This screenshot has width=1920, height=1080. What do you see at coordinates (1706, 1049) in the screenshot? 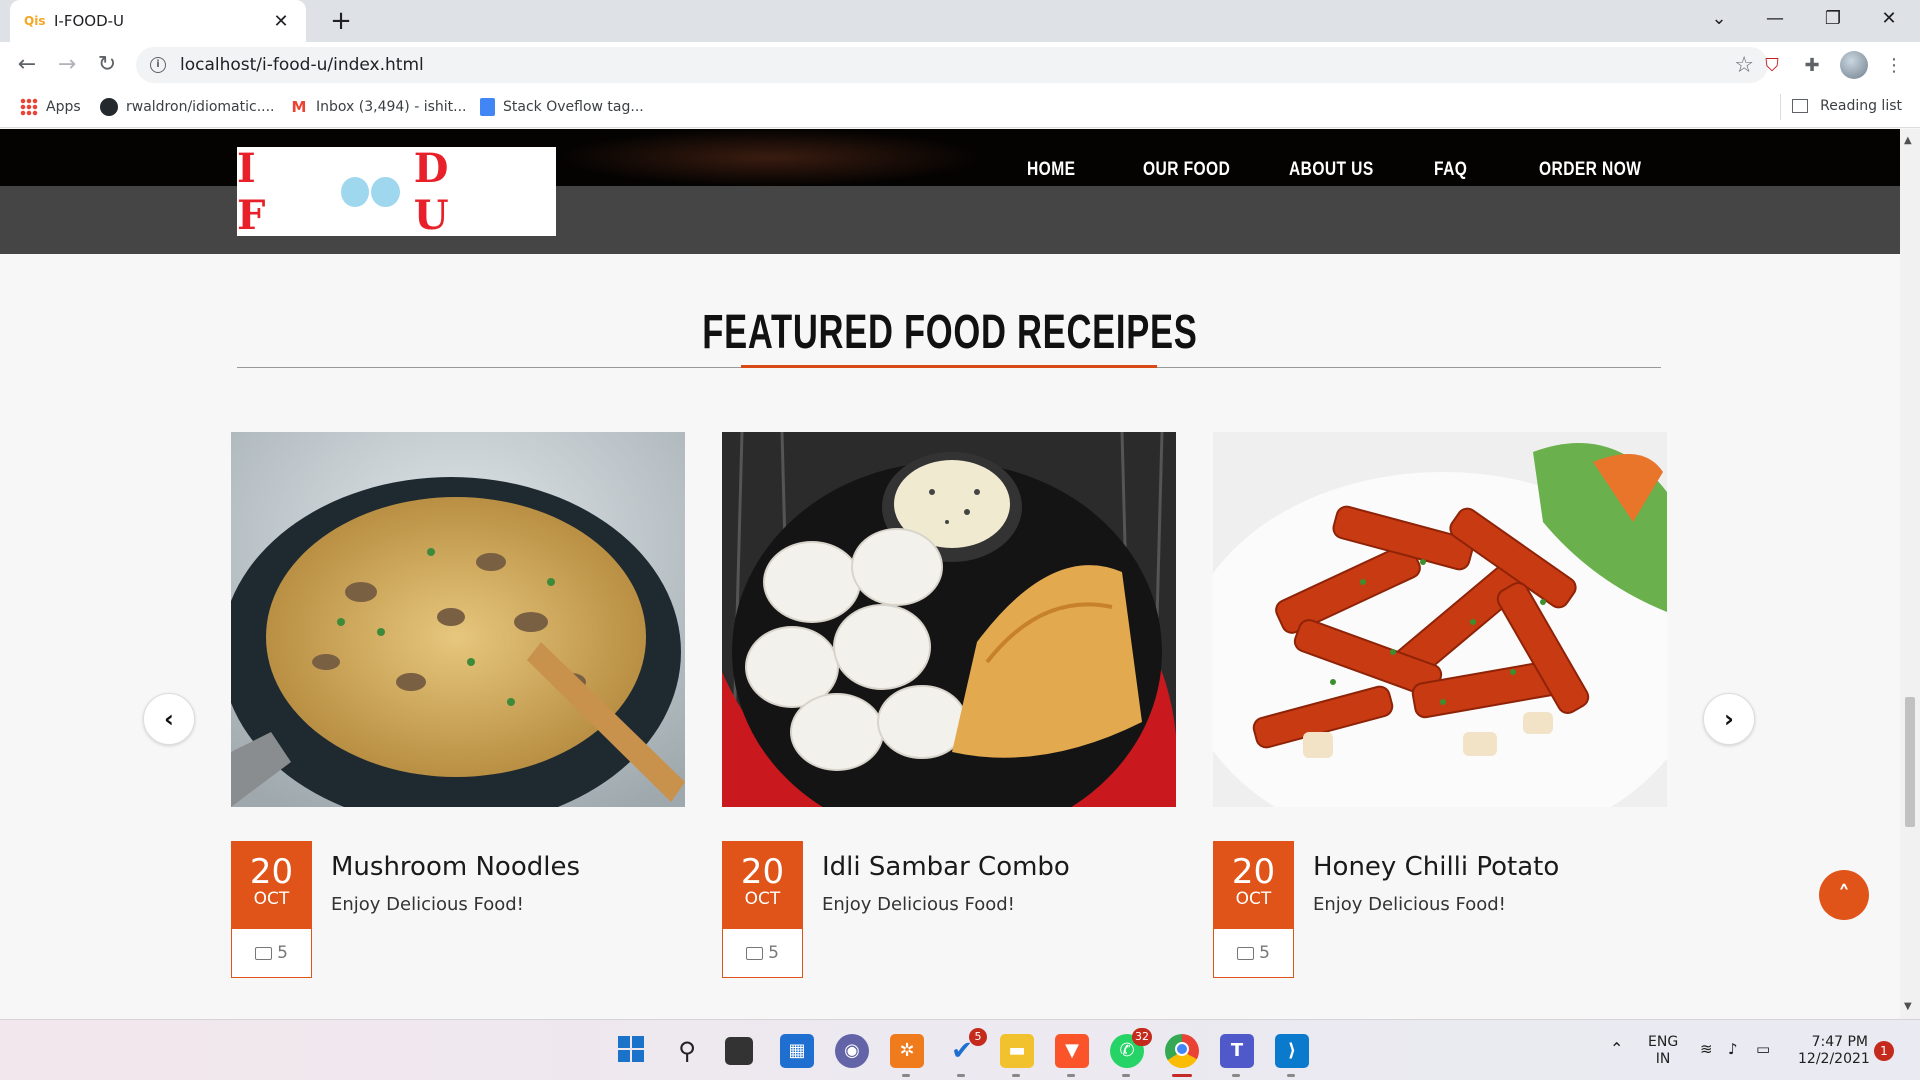
I see `wifi-icon: ≋` at bounding box center [1706, 1049].